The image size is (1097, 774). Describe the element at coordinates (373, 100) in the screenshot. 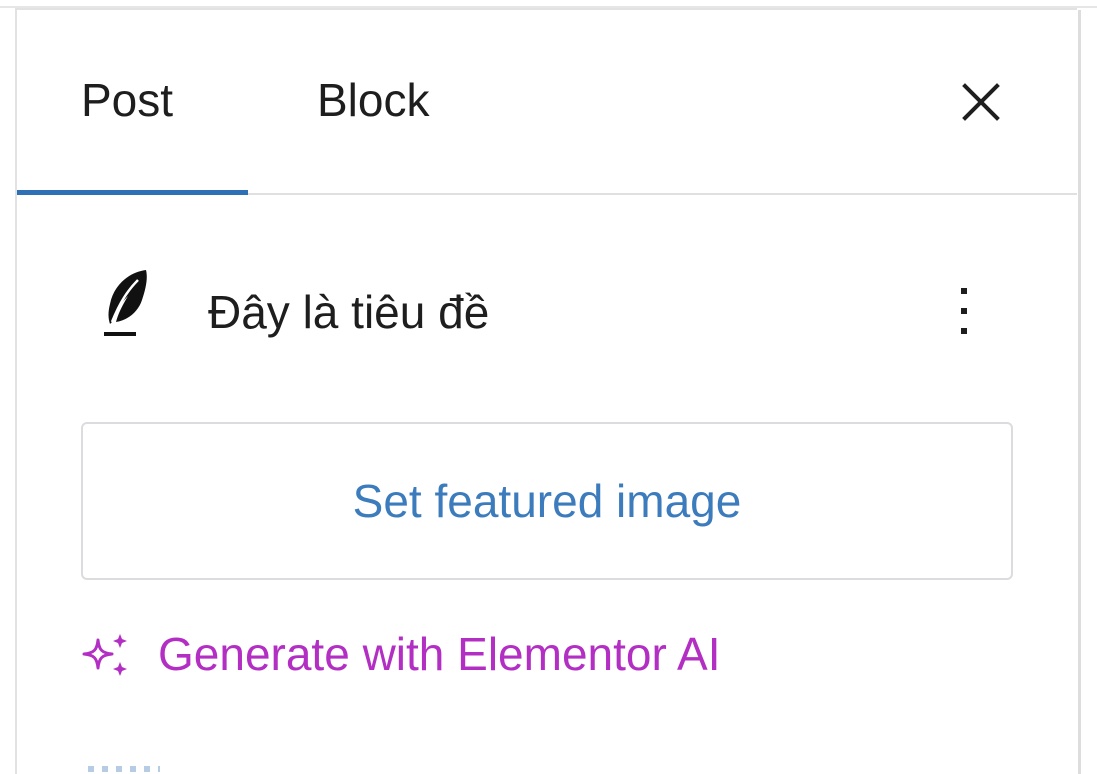

I see `tab-block: Block` at that location.